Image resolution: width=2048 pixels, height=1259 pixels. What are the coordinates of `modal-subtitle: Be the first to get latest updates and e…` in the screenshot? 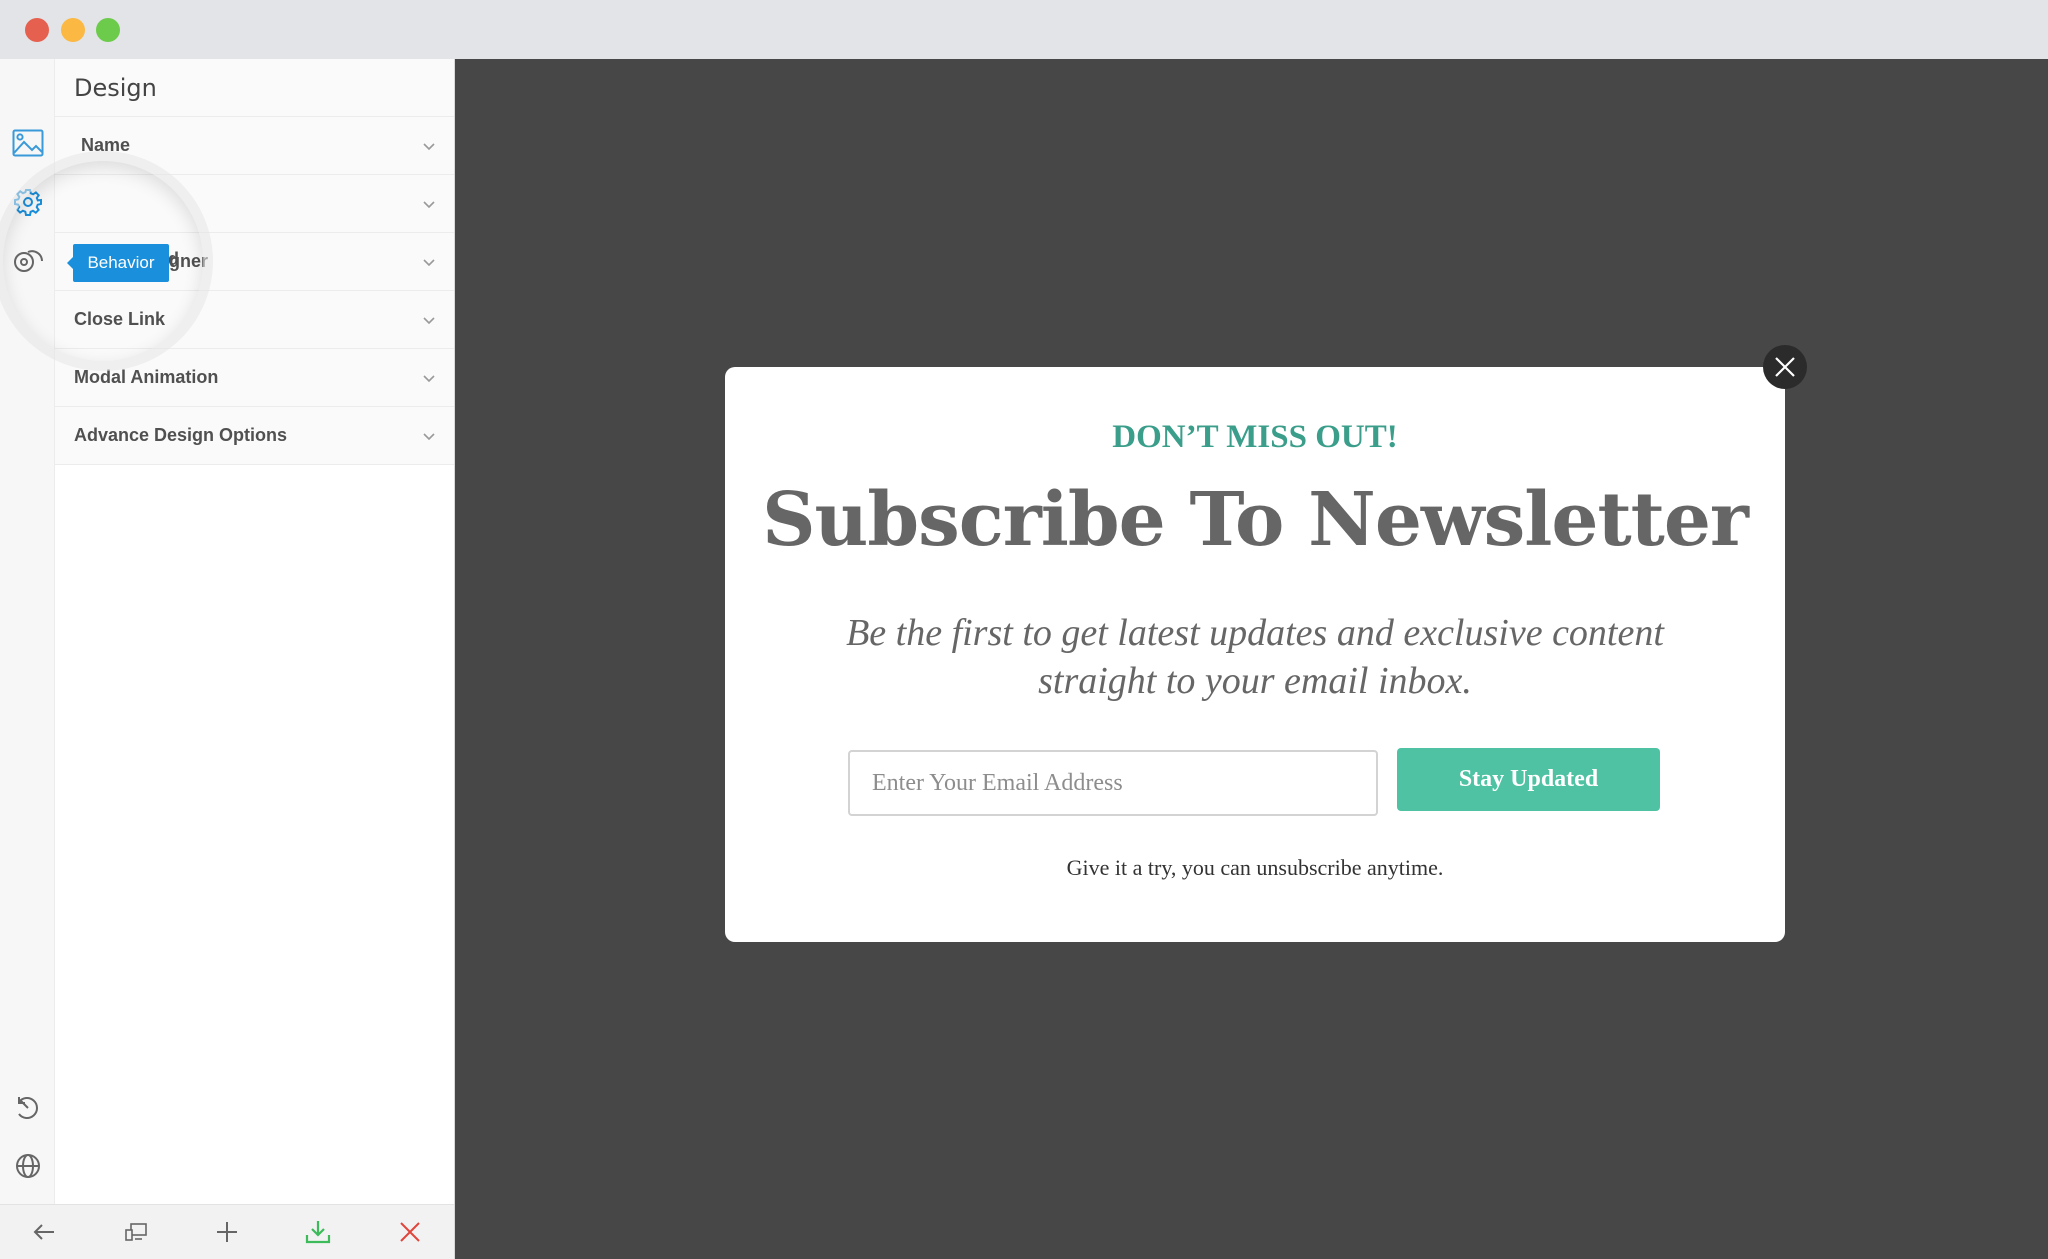 It's located at (1255, 657).